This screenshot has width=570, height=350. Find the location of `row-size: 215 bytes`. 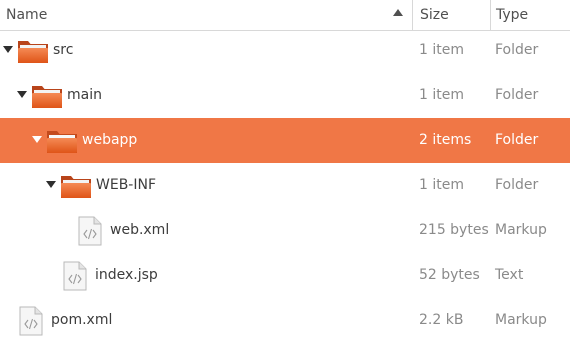

row-size: 215 bytes is located at coordinates (454, 230).